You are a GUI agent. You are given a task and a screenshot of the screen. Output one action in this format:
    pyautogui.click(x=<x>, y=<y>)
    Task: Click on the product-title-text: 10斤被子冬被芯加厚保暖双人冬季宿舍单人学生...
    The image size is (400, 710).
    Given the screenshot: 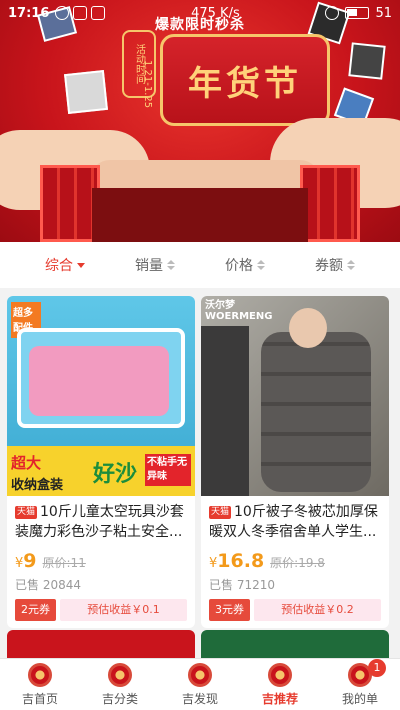 What is the action you would take?
    pyautogui.click(x=293, y=522)
    